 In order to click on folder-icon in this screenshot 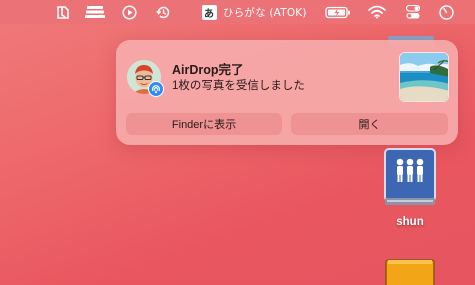, I will do `click(410, 271)`.